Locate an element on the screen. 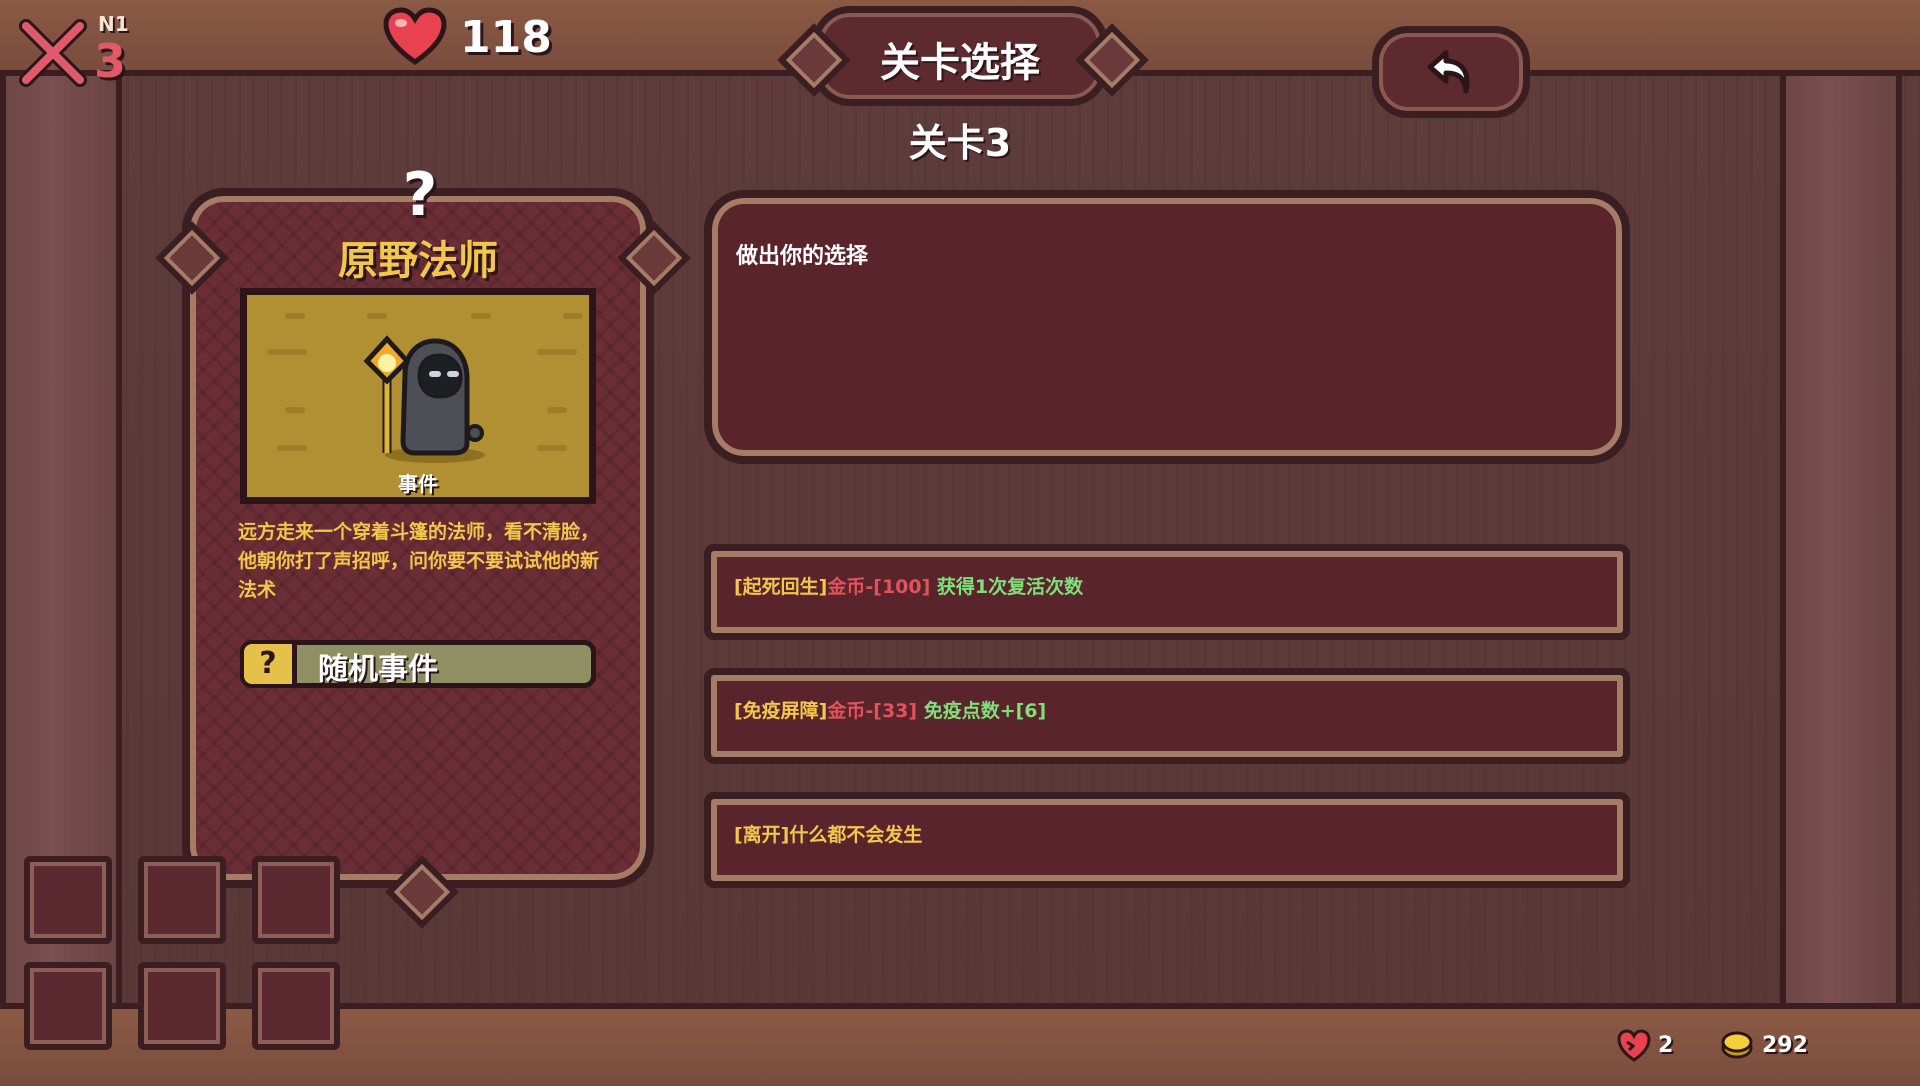 This screenshot has width=1920, height=1086. option-cost: 金币-[100] is located at coordinates (879, 587).